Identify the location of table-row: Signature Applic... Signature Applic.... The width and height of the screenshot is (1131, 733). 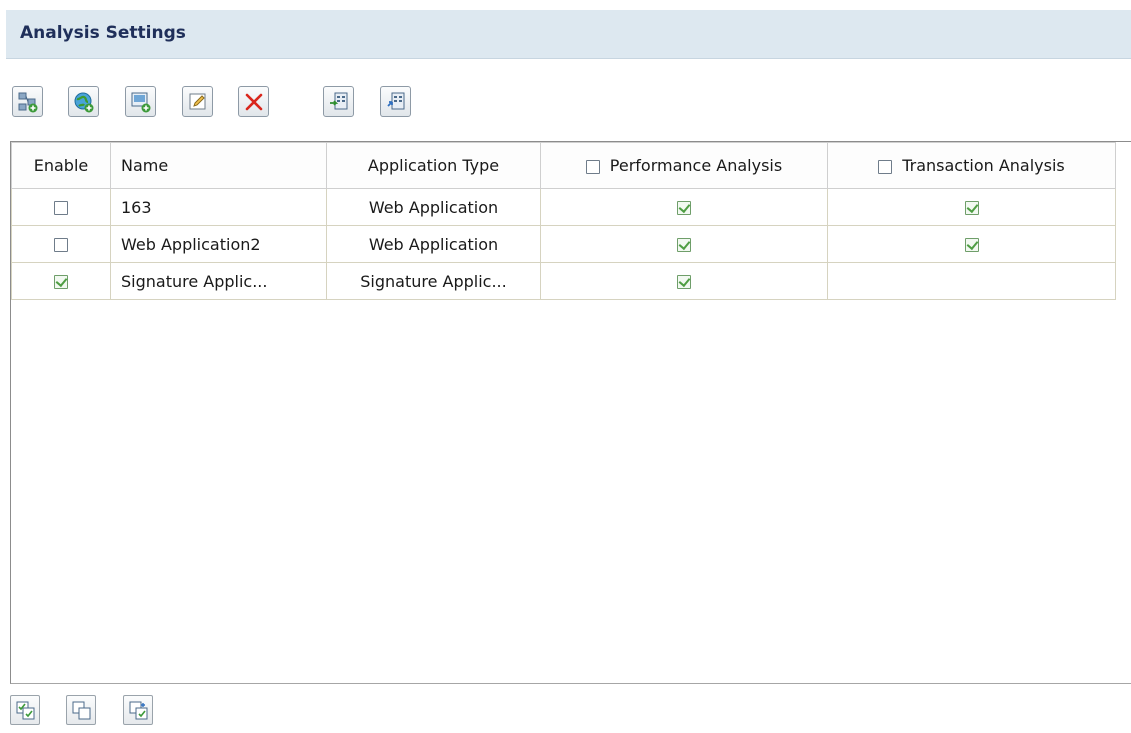
(563, 281).